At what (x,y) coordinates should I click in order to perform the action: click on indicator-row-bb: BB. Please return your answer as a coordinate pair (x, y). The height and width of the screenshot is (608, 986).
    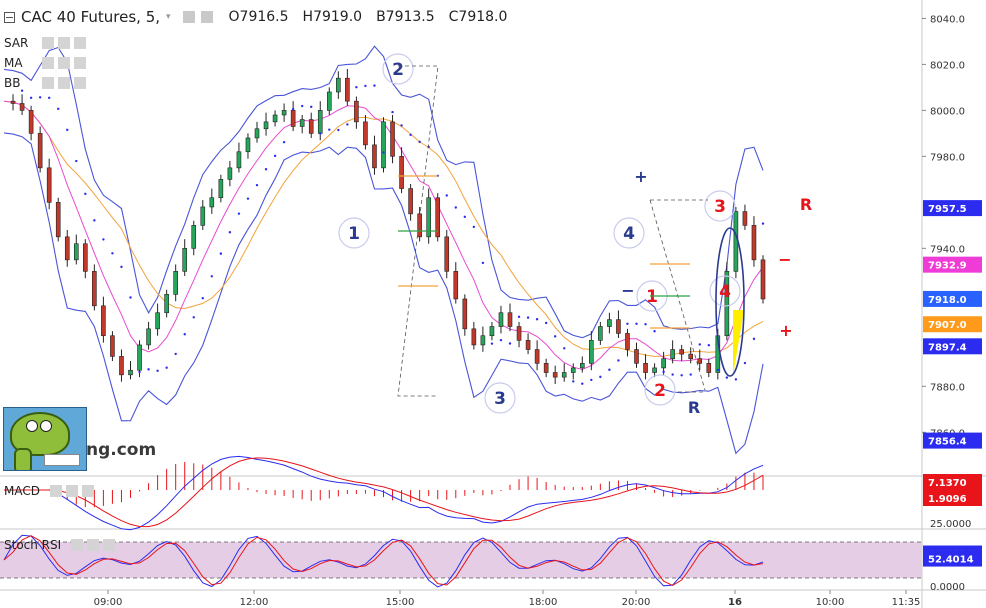
    Looking at the image, I should click on (45, 83).